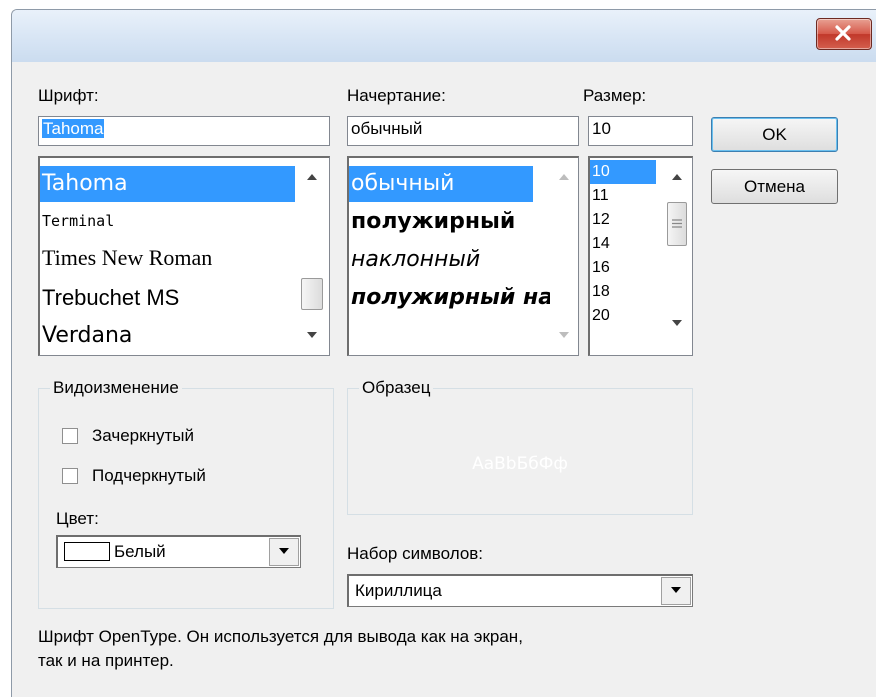  I want to click on font-item-trebuchet-ms: Trebuchet MS, so click(109, 298).